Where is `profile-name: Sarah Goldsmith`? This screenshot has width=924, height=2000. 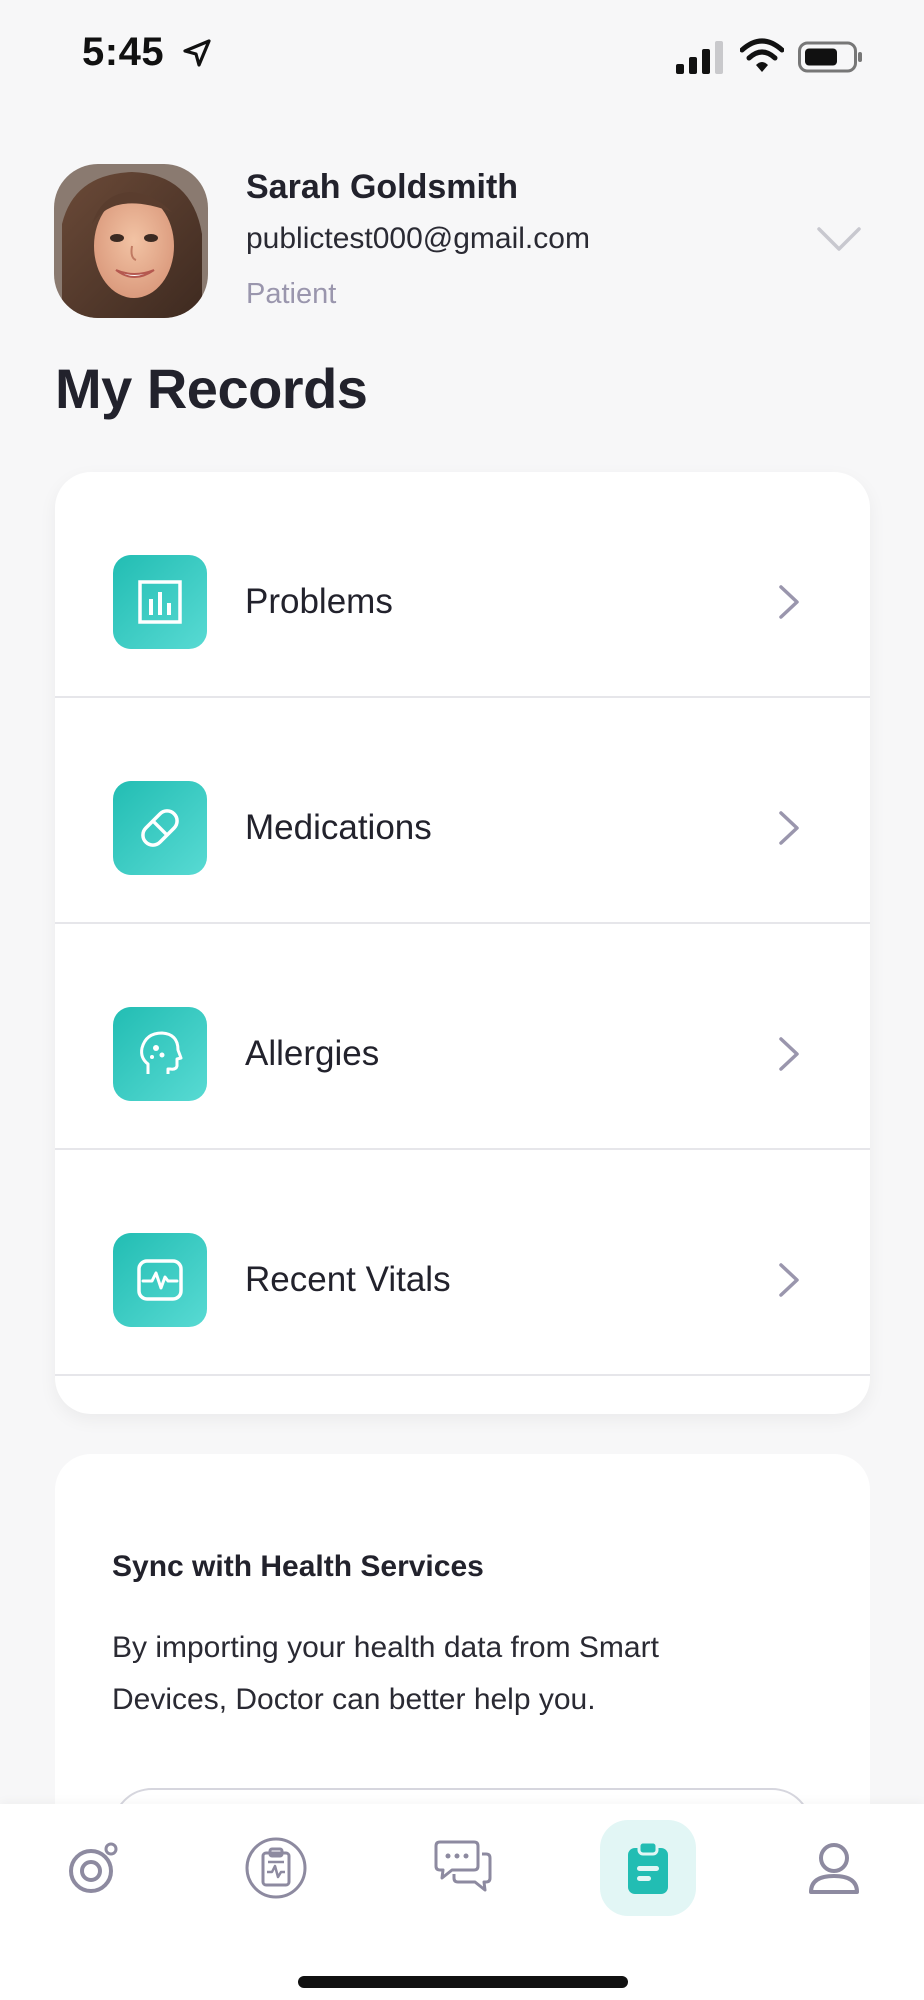 profile-name: Sarah Goldsmith is located at coordinates (382, 187).